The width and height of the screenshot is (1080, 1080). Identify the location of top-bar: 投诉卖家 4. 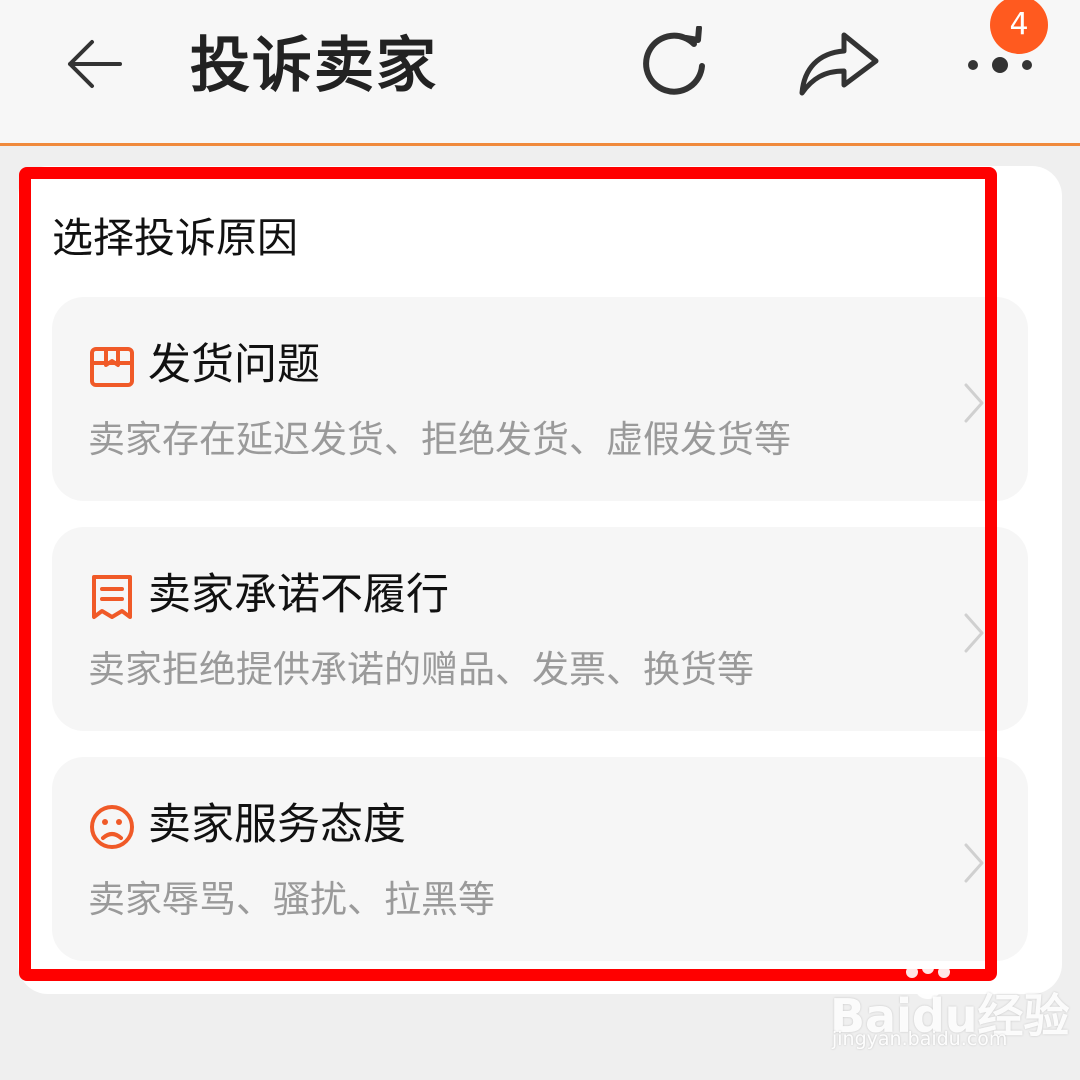
(540, 71).